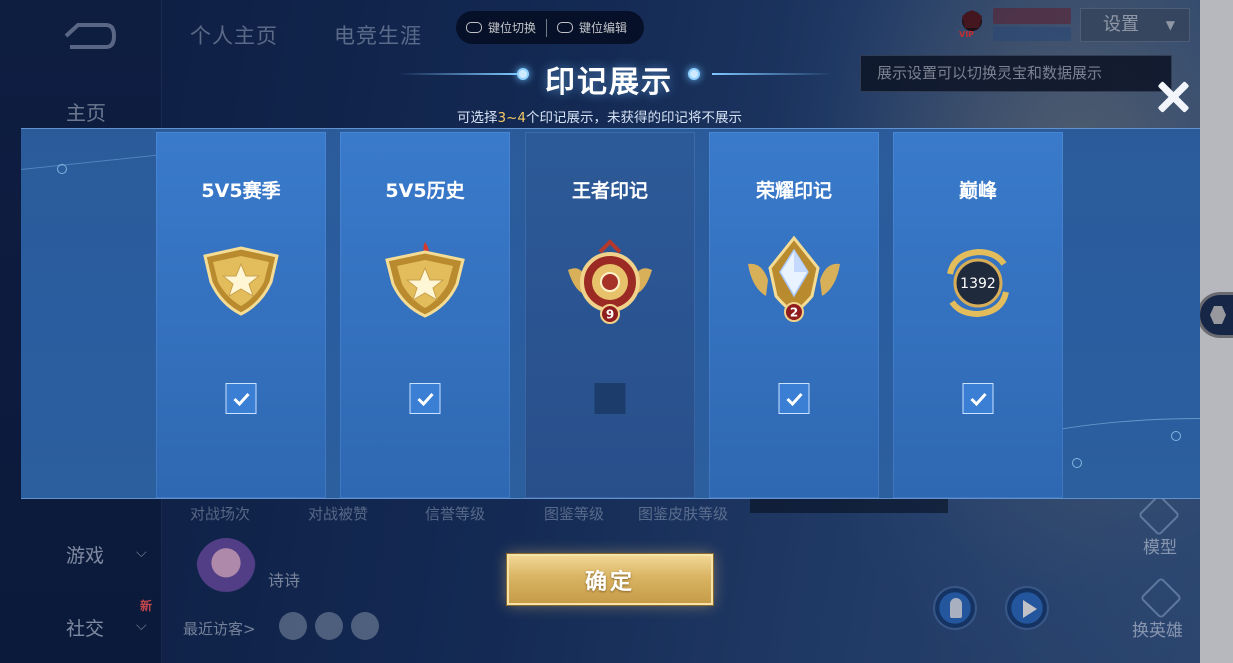  I want to click on card-title: 王者印记, so click(609, 191).